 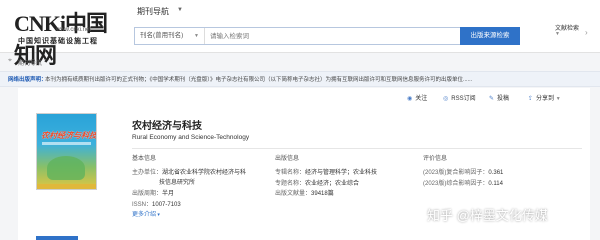 What do you see at coordinates (147, 194) in the screenshot?
I see `frequency-key: 出版周期：` at bounding box center [147, 194].